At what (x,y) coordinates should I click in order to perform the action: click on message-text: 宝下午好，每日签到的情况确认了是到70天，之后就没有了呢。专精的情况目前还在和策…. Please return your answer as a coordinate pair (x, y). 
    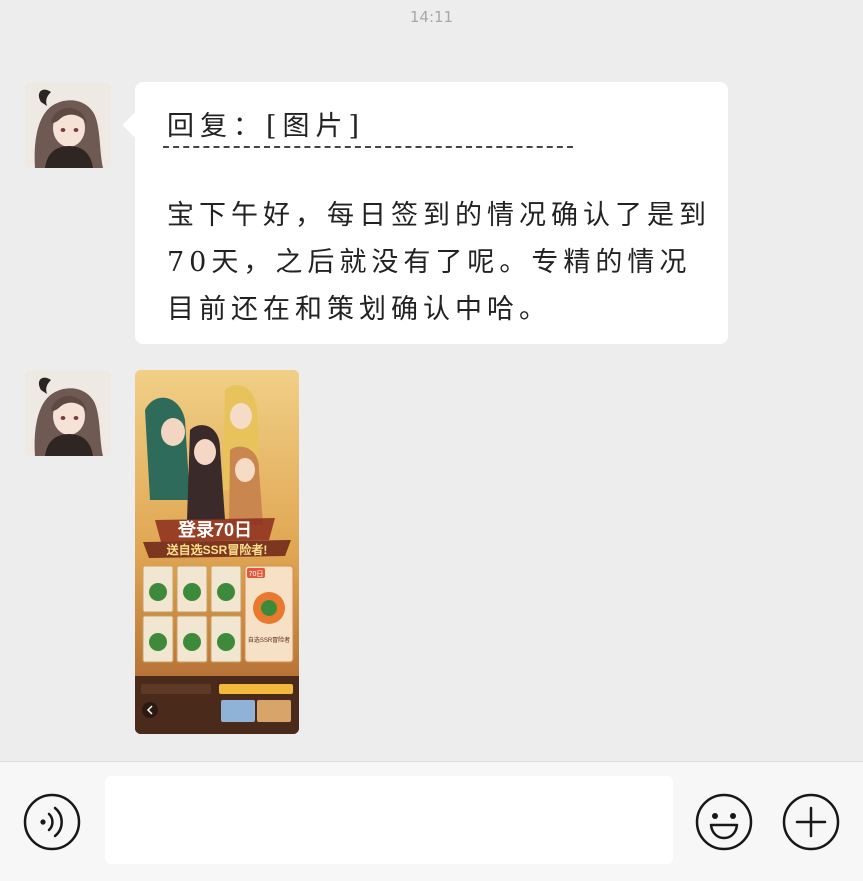
    Looking at the image, I should click on (439, 262).